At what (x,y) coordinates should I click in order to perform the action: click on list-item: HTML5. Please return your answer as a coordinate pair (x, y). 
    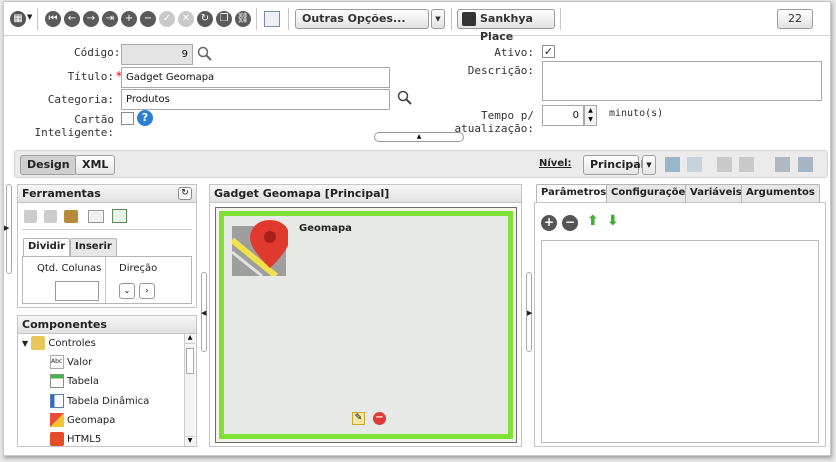
    Looking at the image, I should click on (75, 440).